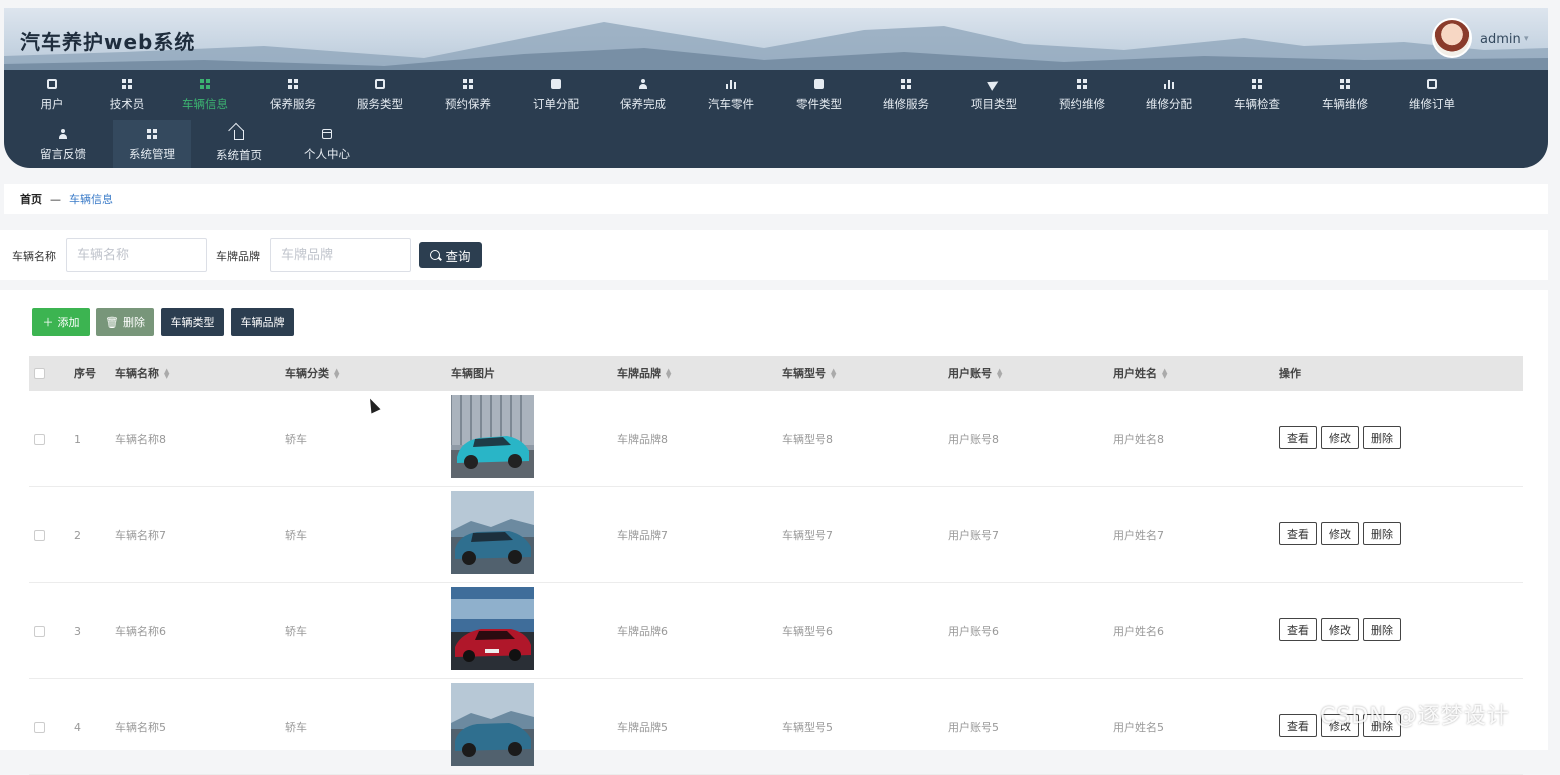 This screenshot has width=1560, height=775. I want to click on search-bar: 车辆名称 车牌品牌 查询, so click(774, 255).